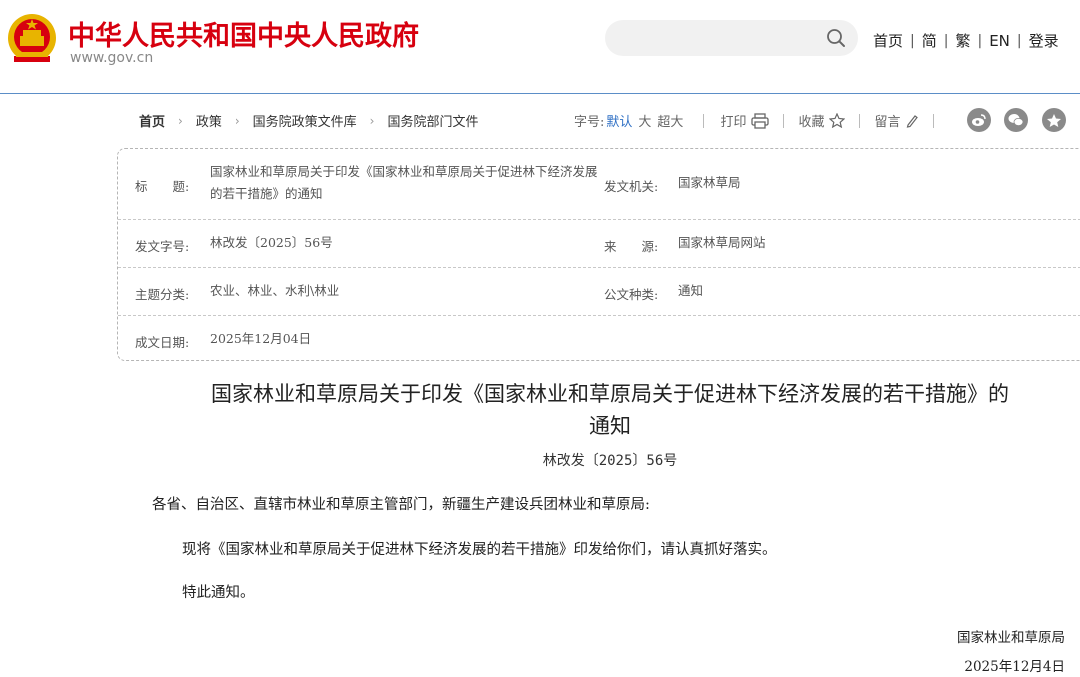 The width and height of the screenshot is (1080, 677). What do you see at coordinates (401, 505) in the screenshot?
I see `document-salutation: 各省、自治区、直辖市林业和草原主管部门，新疆生产建设兵团林业和草原局:` at bounding box center [401, 505].